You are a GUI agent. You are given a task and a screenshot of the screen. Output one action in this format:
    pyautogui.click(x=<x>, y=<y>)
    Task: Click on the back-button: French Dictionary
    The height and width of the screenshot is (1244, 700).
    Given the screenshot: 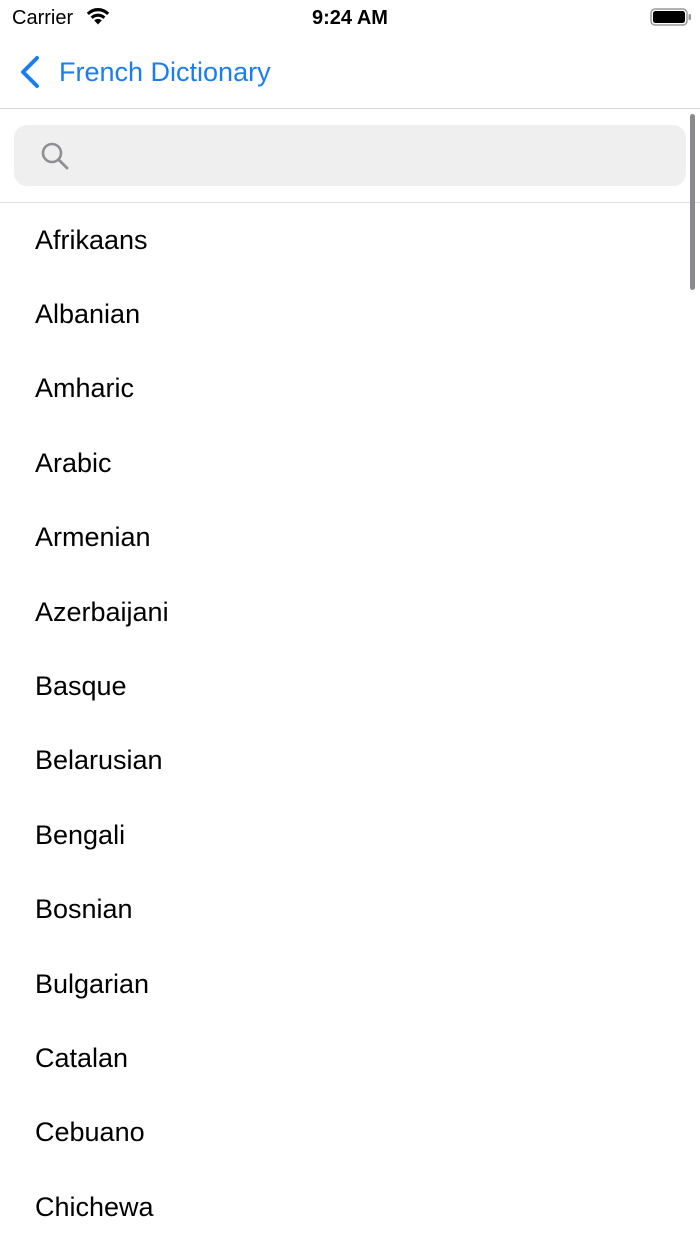 What is the action you would take?
    pyautogui.click(x=144, y=72)
    